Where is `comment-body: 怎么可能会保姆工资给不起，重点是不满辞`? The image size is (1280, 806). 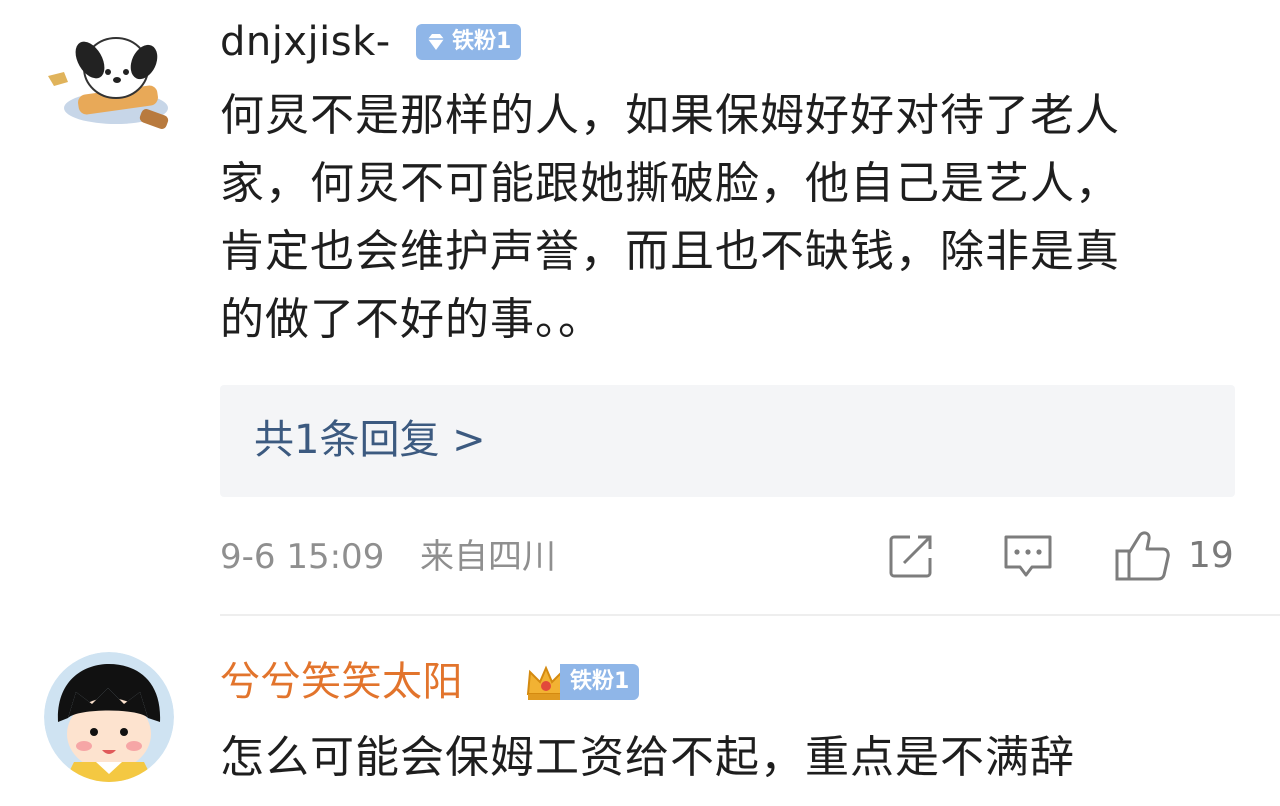 comment-body: 怎么可能会保姆工资给不起，重点是不满辞 is located at coordinates (725, 758).